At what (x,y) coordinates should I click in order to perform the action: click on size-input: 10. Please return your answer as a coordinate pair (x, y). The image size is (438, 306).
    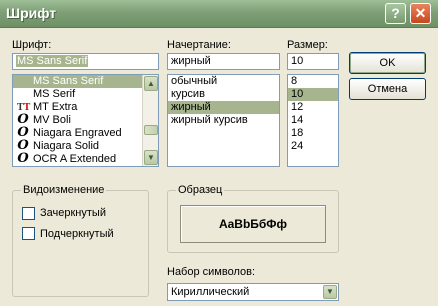
    Looking at the image, I should click on (313, 61).